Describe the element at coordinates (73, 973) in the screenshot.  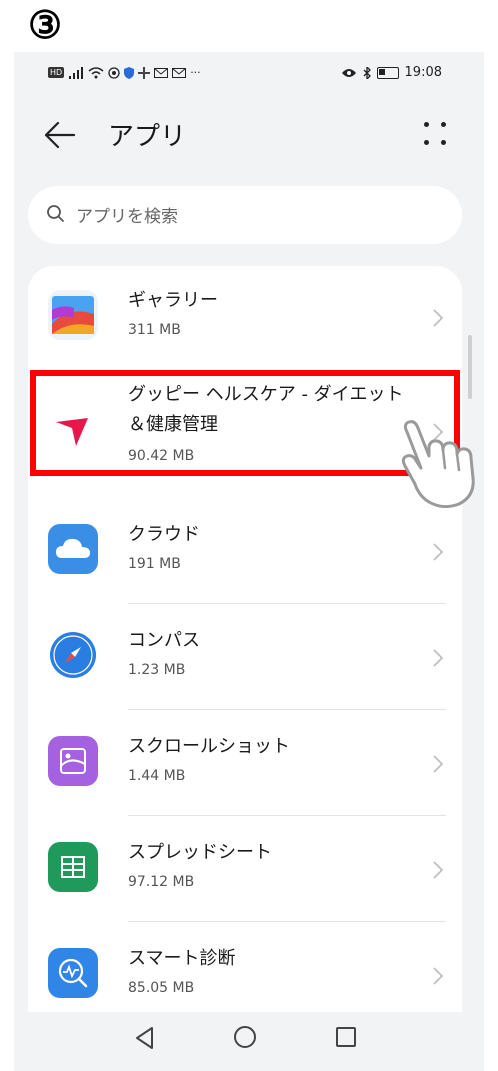
I see `smart-diagnosis-icon` at that location.